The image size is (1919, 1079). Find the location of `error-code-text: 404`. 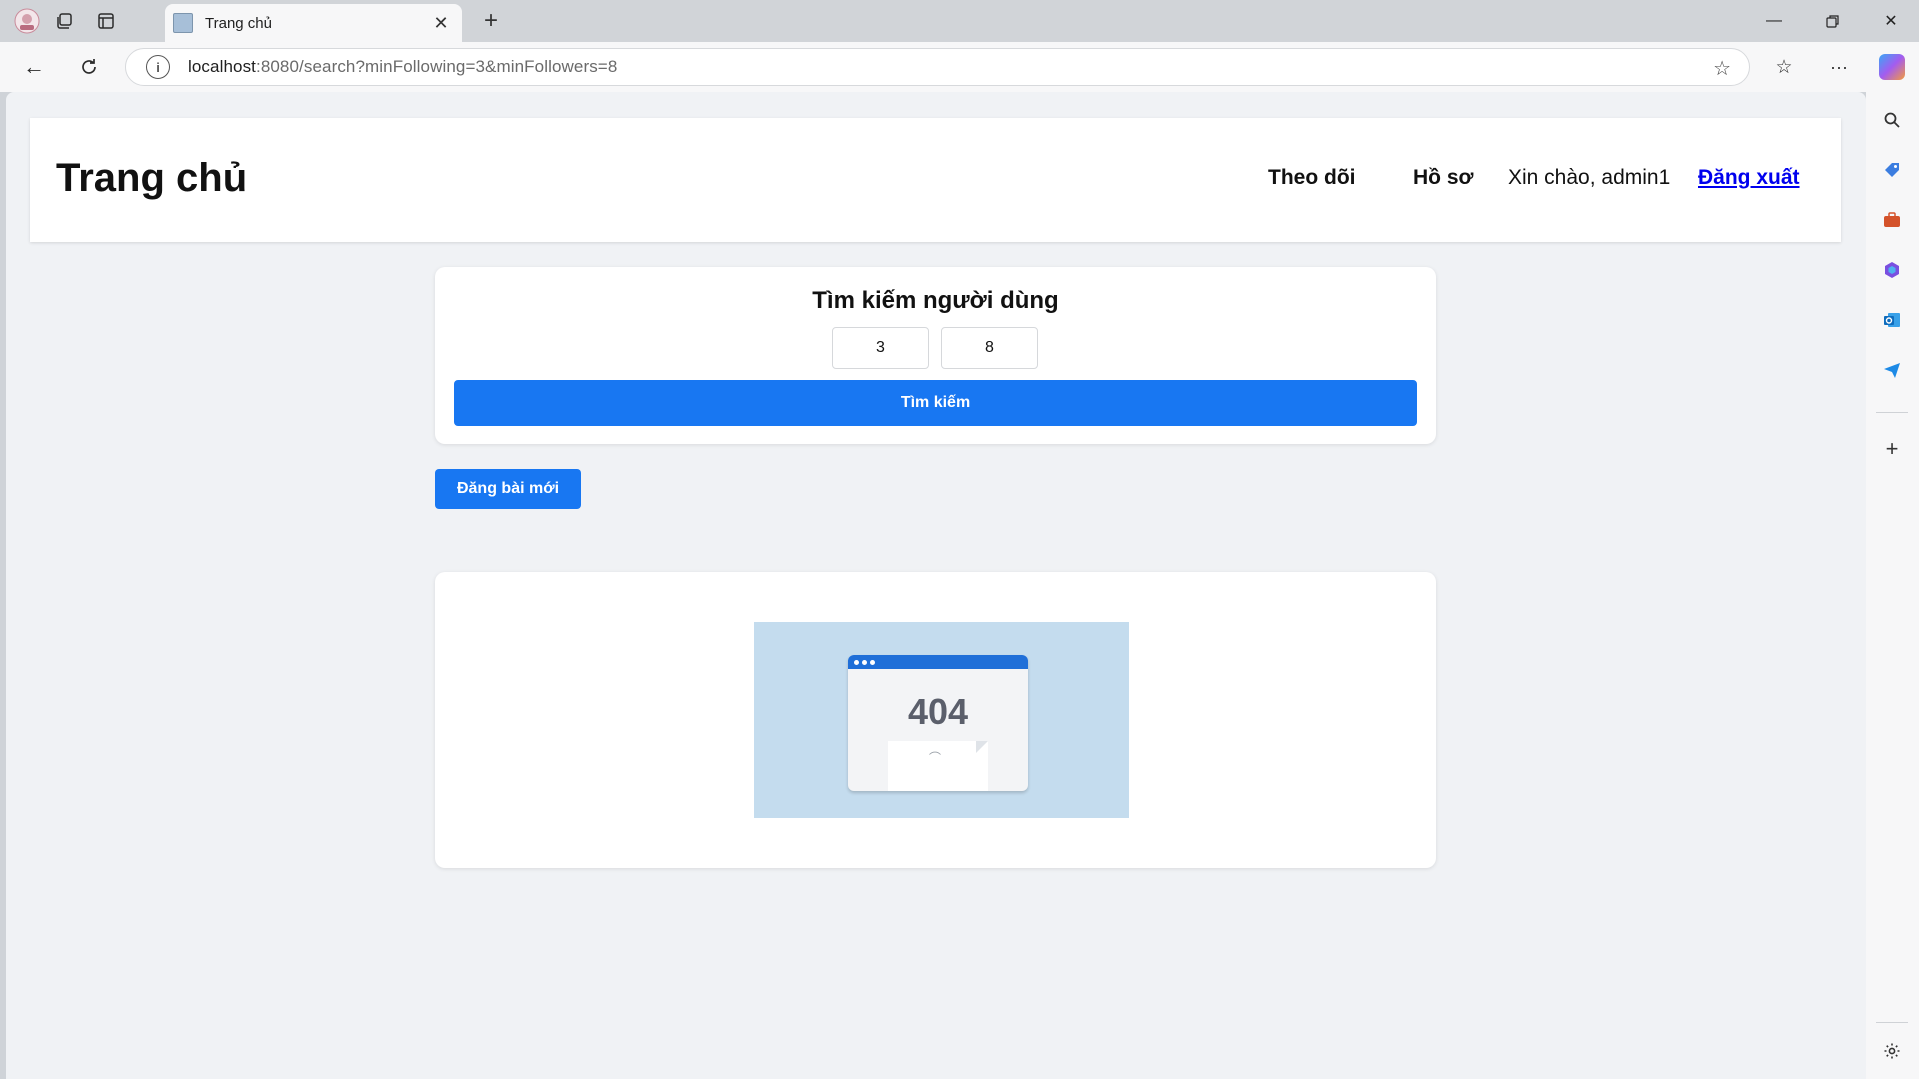

error-code-text: 404 is located at coordinates (938, 711).